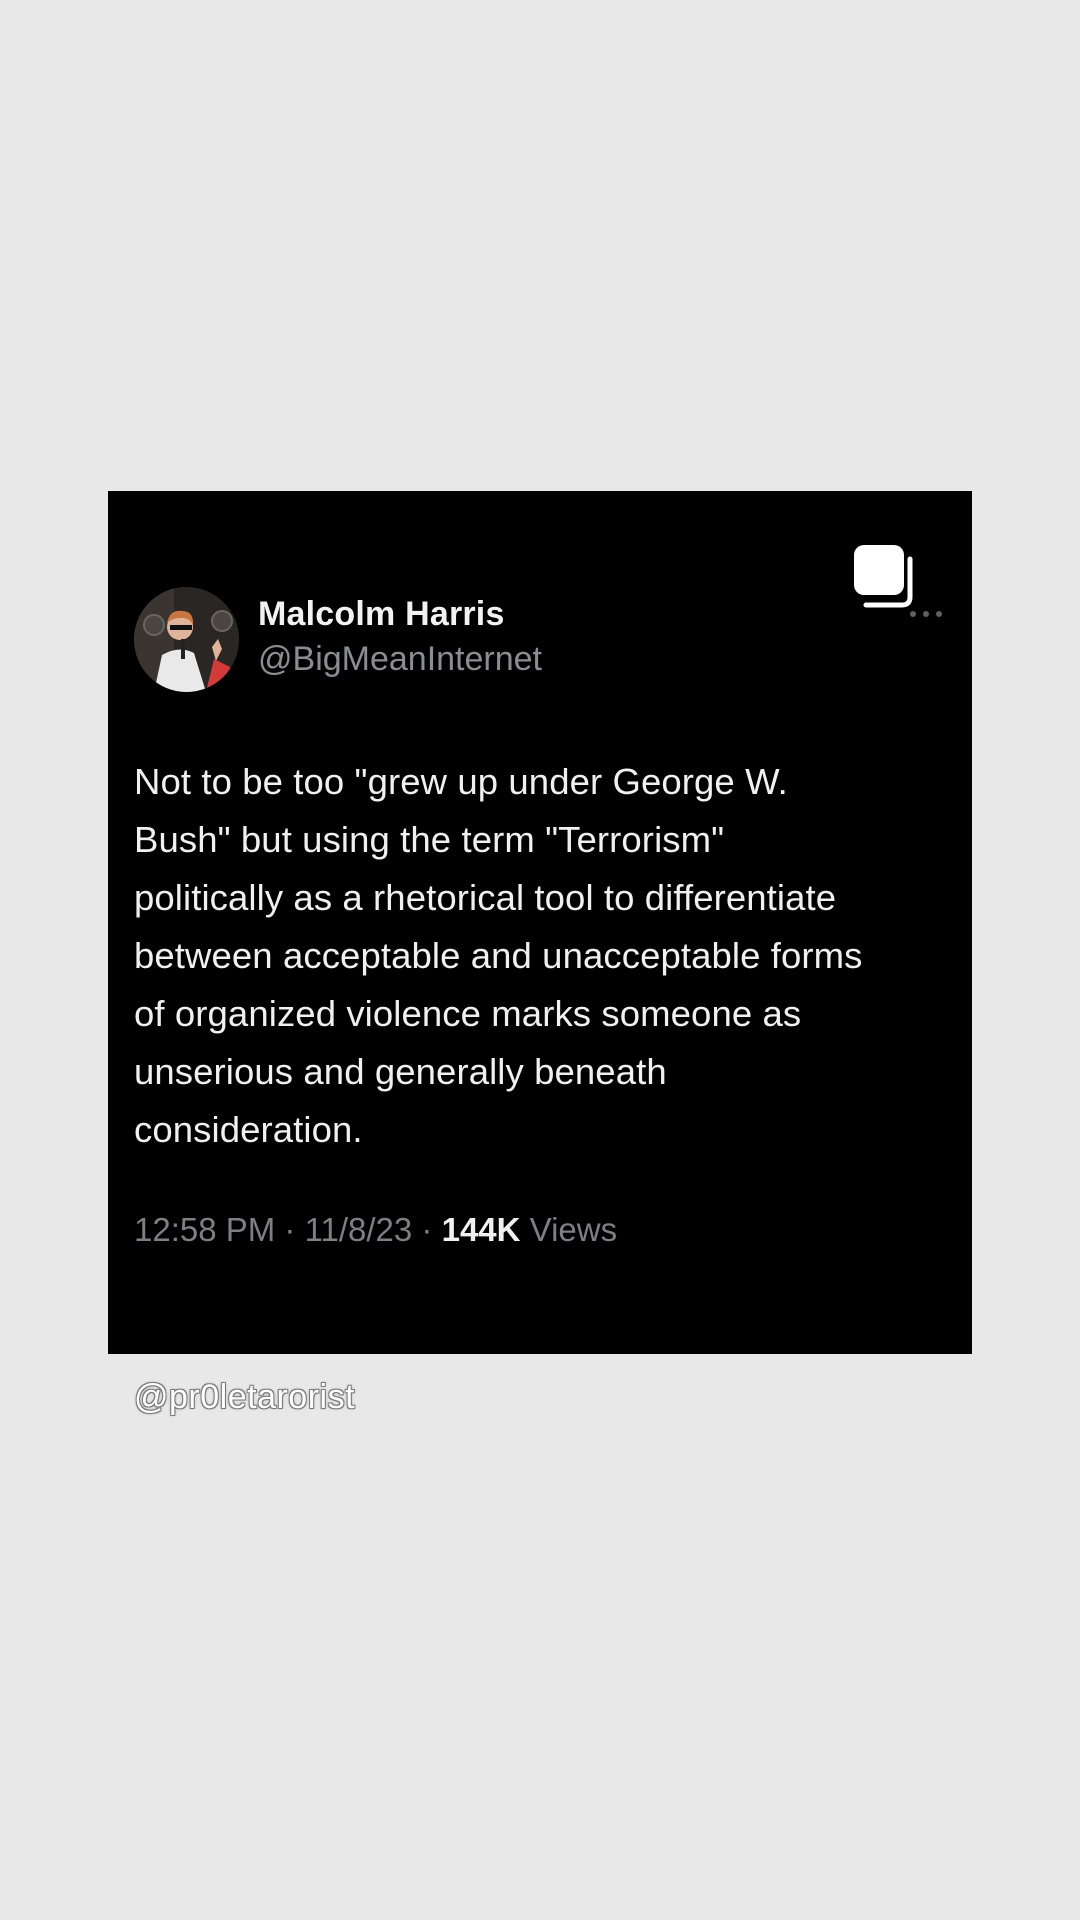 The image size is (1080, 1920). I want to click on views-count: 144K, so click(481, 1229).